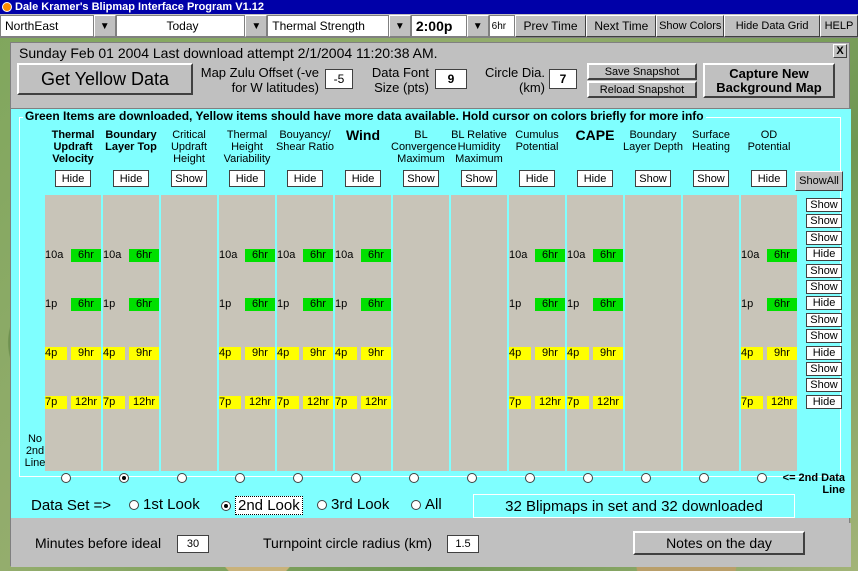  I want to click on reload-snapshot-button: Reload Snapshot, so click(642, 89).